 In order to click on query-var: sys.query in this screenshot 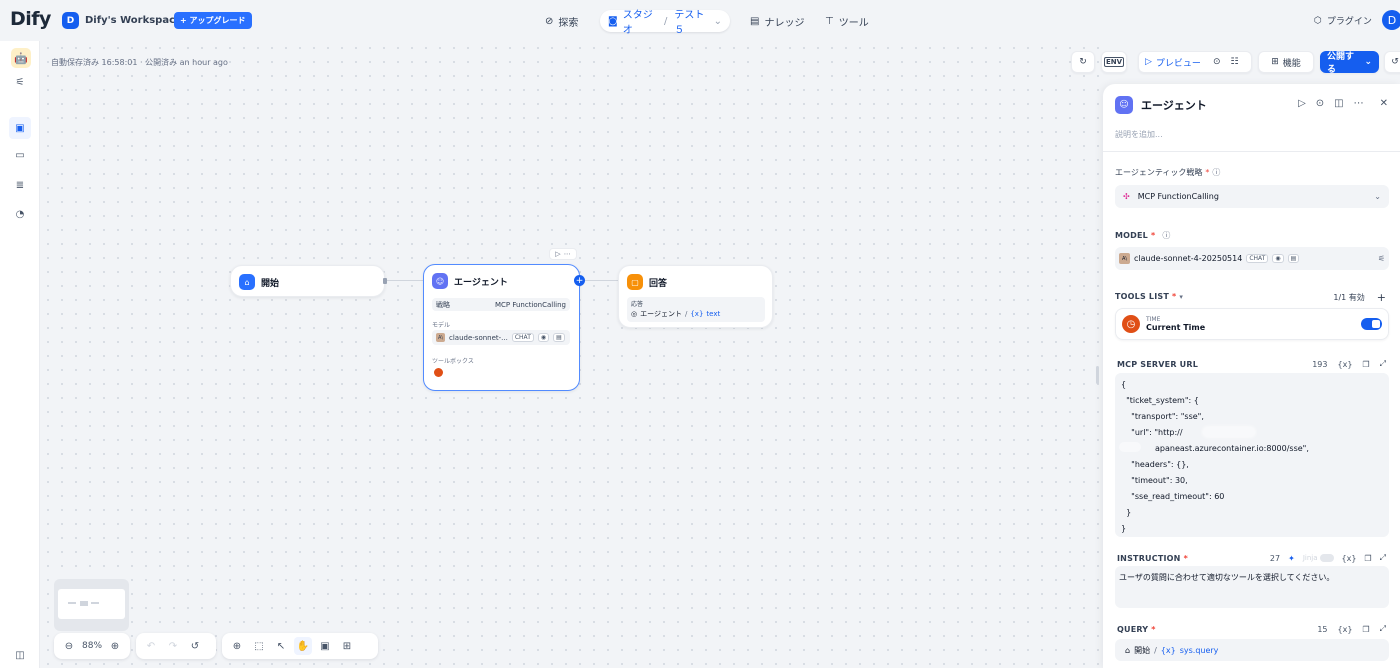, I will do `click(1199, 650)`.